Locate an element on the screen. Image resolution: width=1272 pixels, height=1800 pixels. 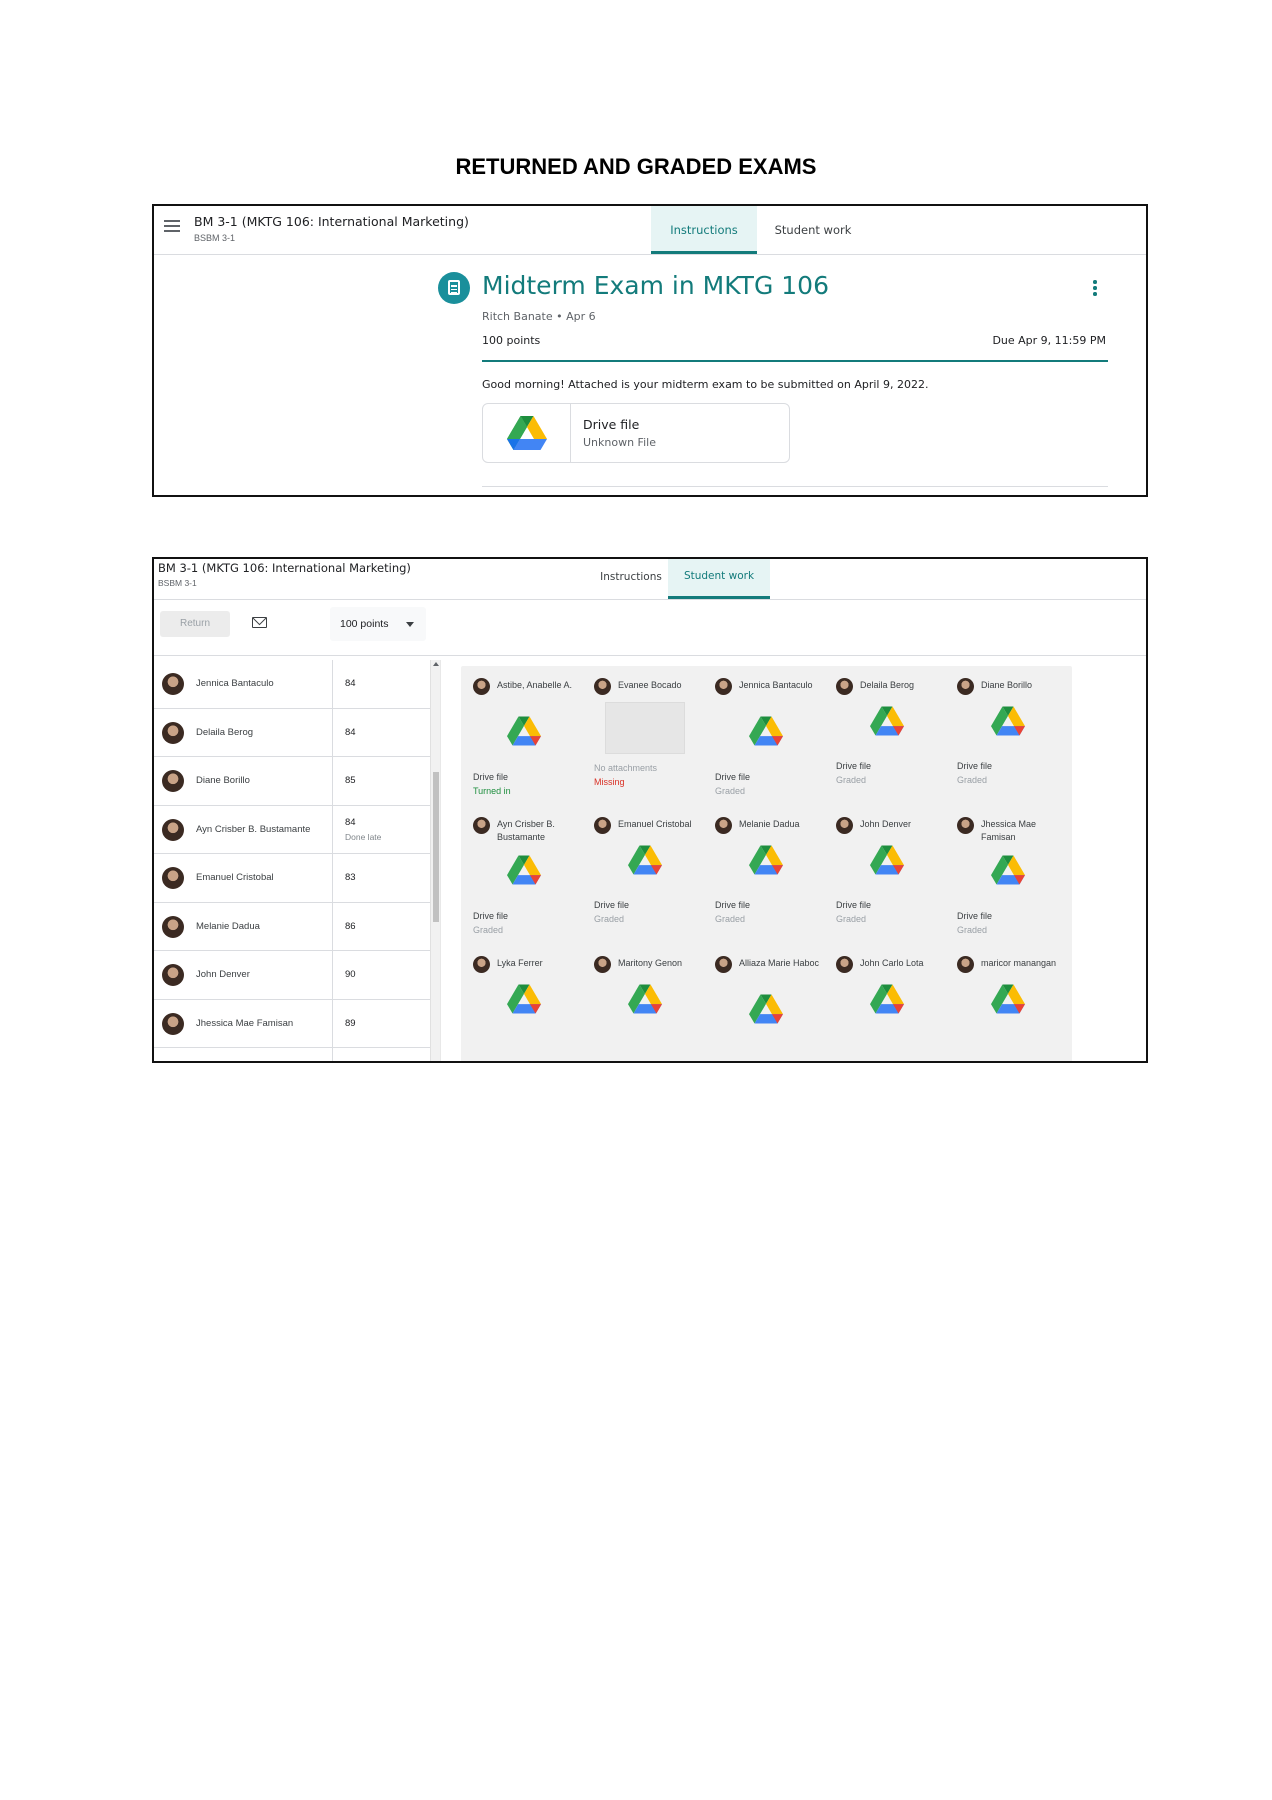
student-row: Melanie Dadua 86 is located at coordinates (292, 926).